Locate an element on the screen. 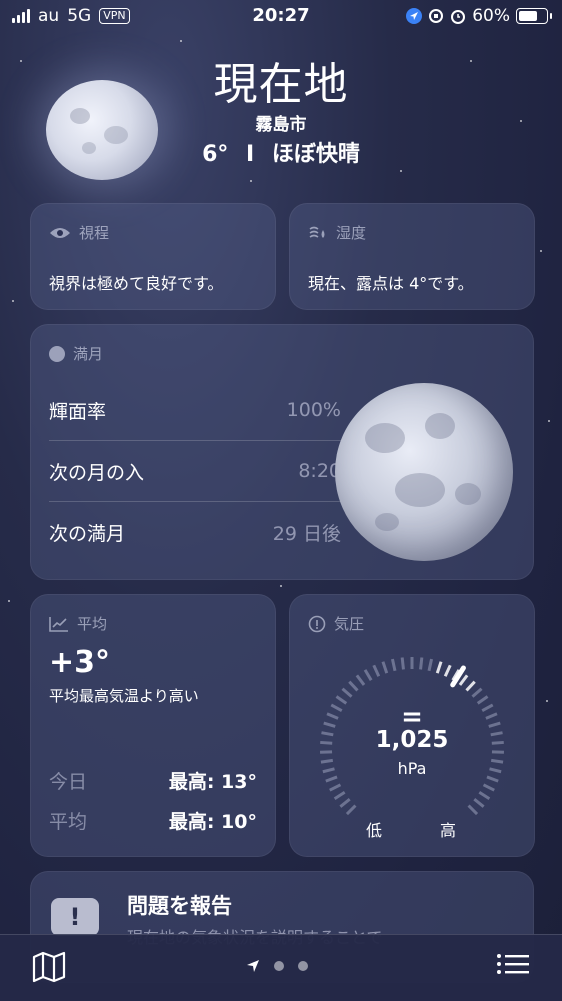 The image size is (562, 1001). list-icon is located at coordinates (513, 967).